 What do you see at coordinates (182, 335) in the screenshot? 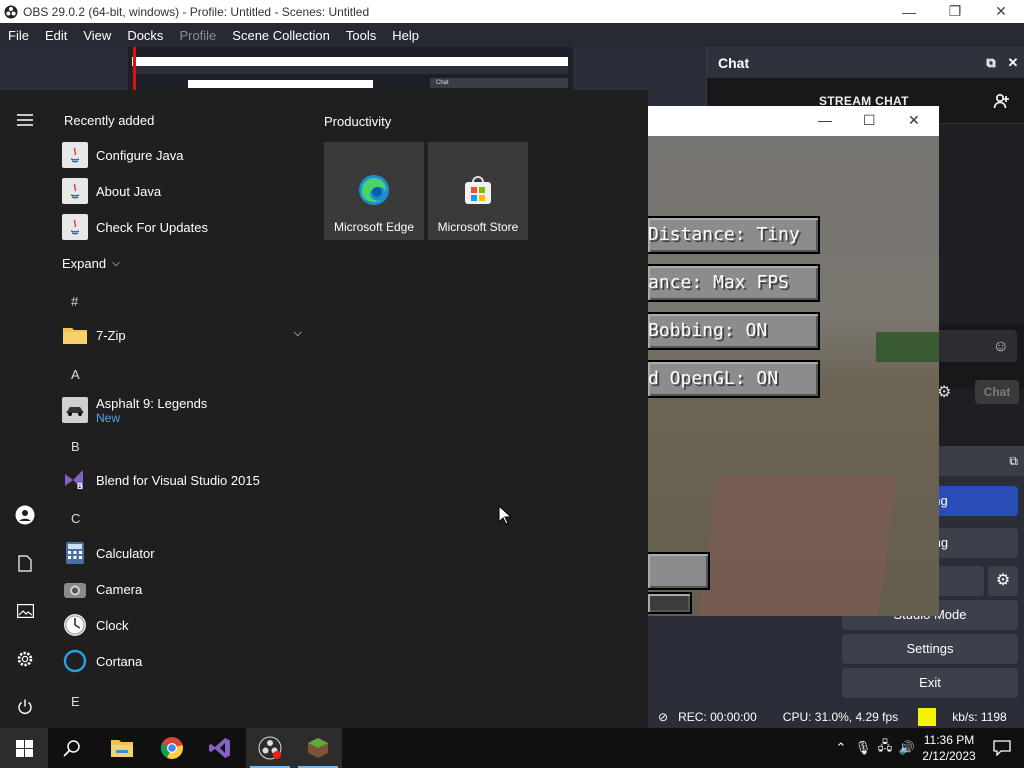
I see `app-7zip: 7-Zip ⌵` at bounding box center [182, 335].